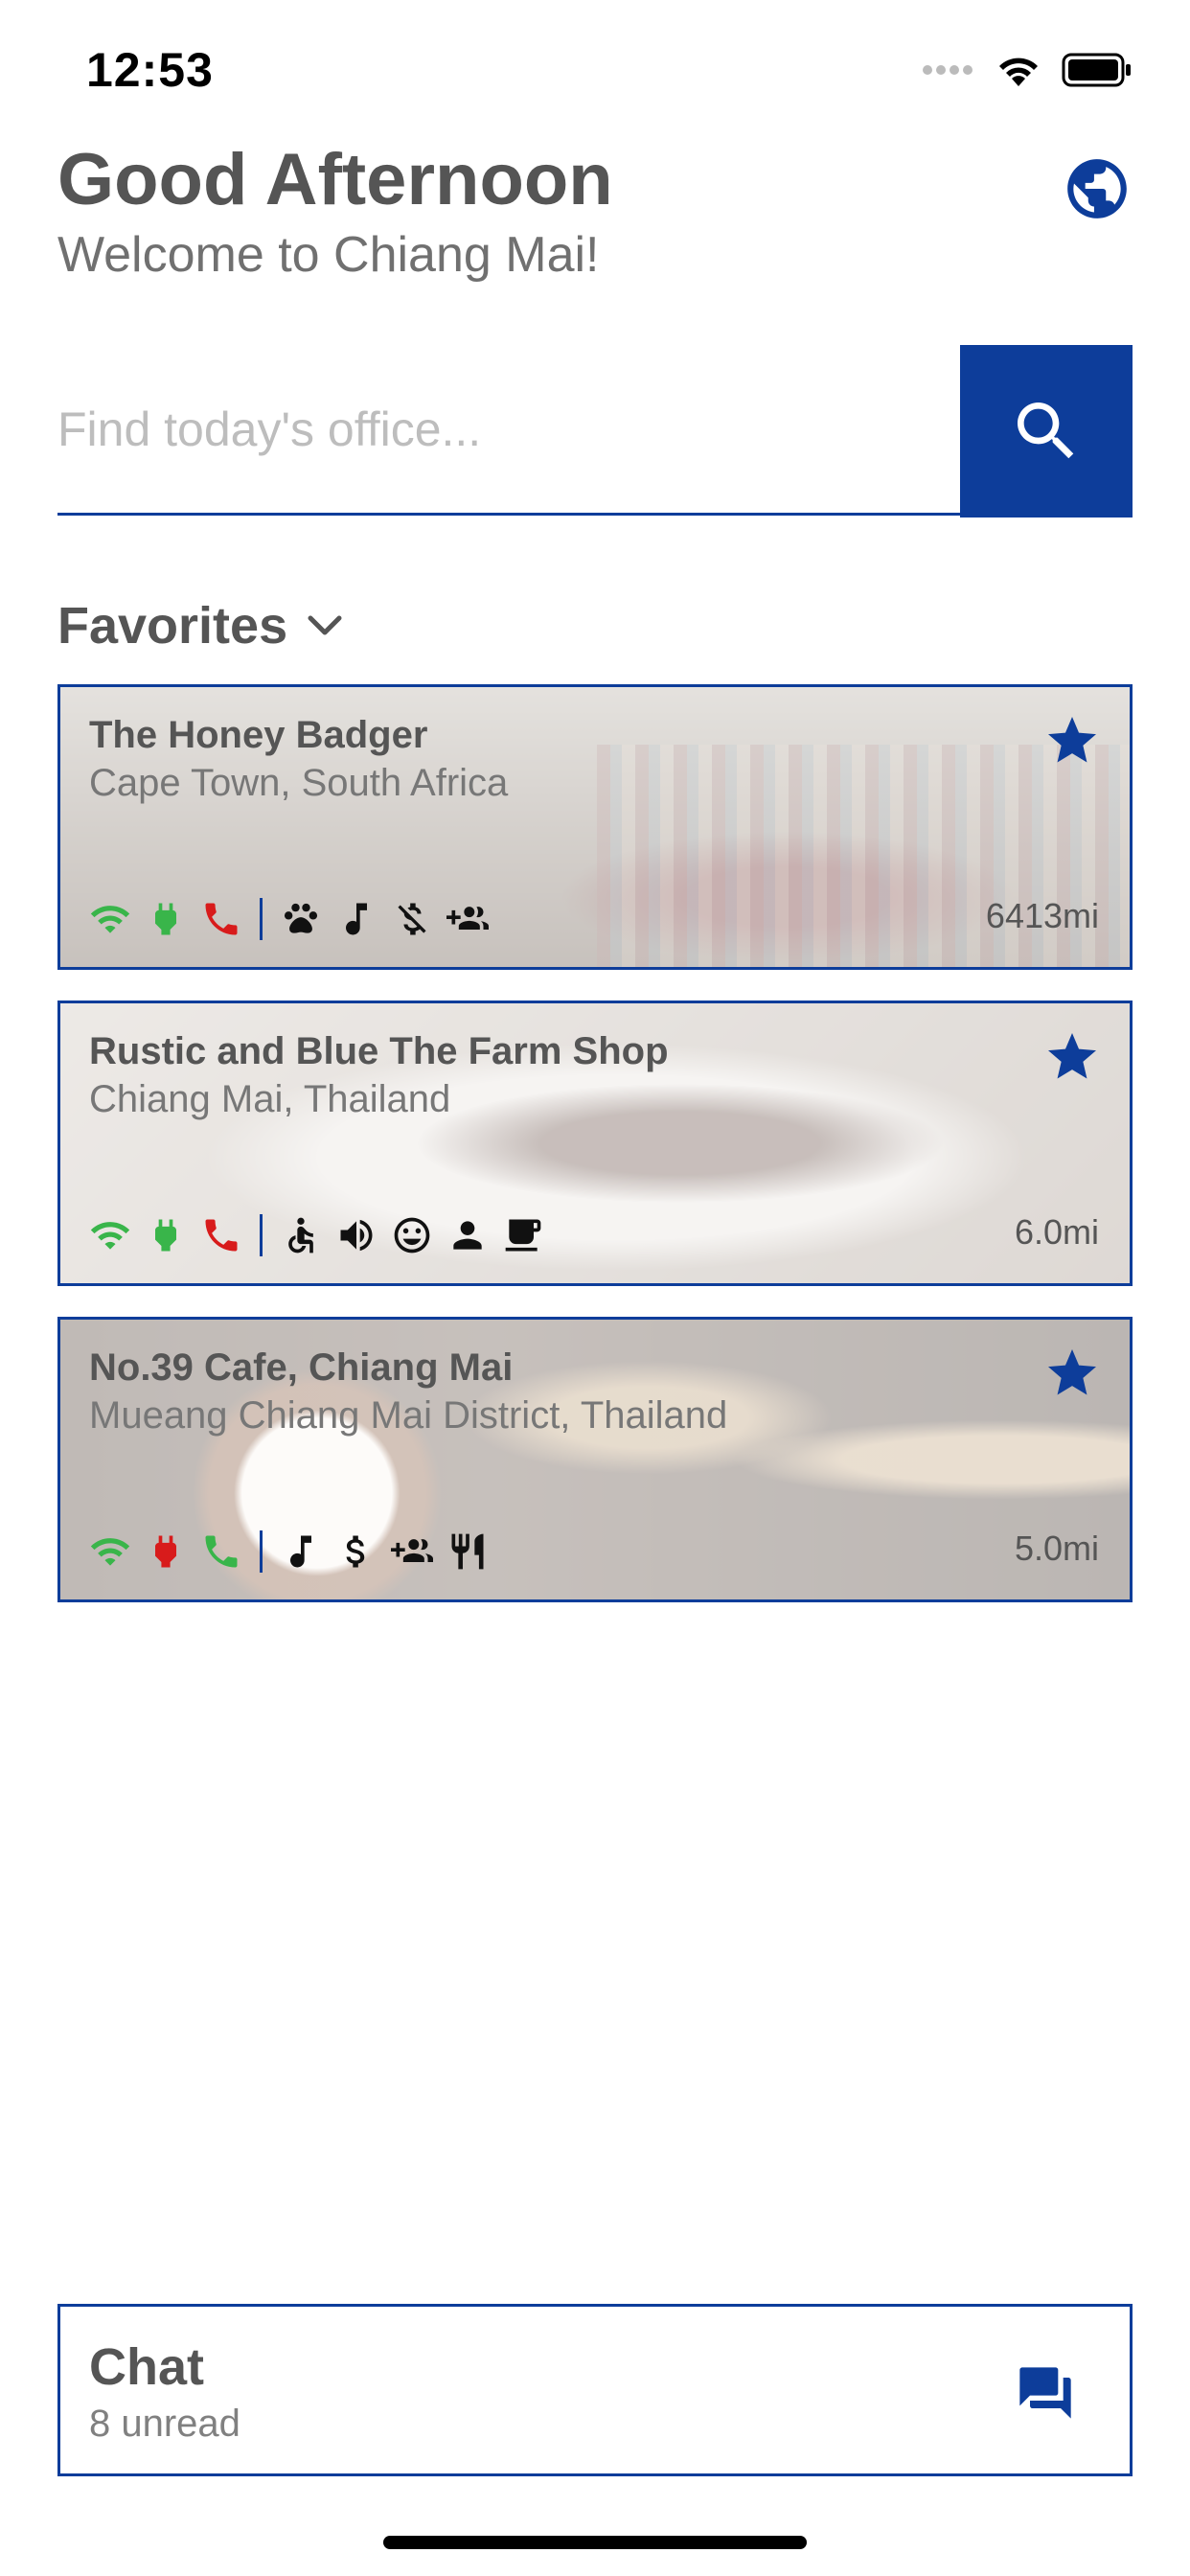  What do you see at coordinates (412, 919) in the screenshot?
I see `no-money-icon` at bounding box center [412, 919].